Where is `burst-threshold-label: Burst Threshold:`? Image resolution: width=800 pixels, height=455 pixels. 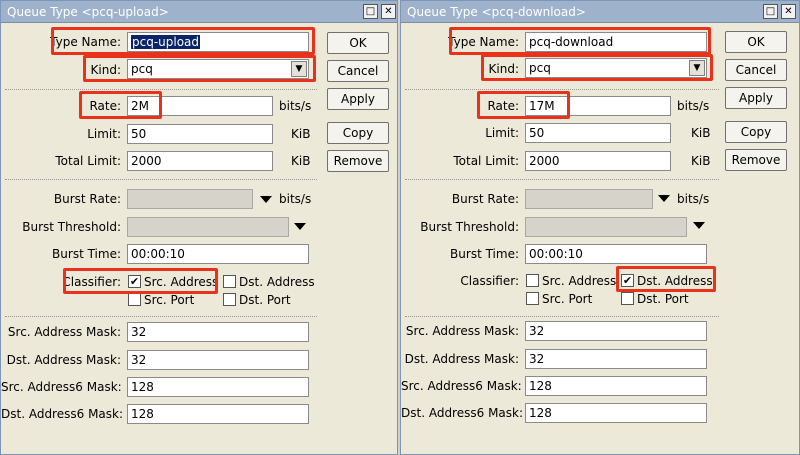
burst-threshold-label: Burst Threshold: is located at coordinates (71, 227).